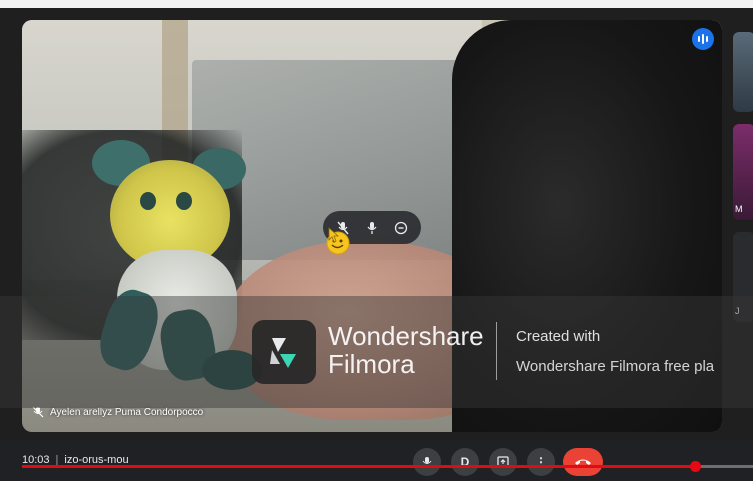 This screenshot has height=481, width=753. What do you see at coordinates (541, 462) in the screenshot?
I see `more-options-button: ⋮` at bounding box center [541, 462].